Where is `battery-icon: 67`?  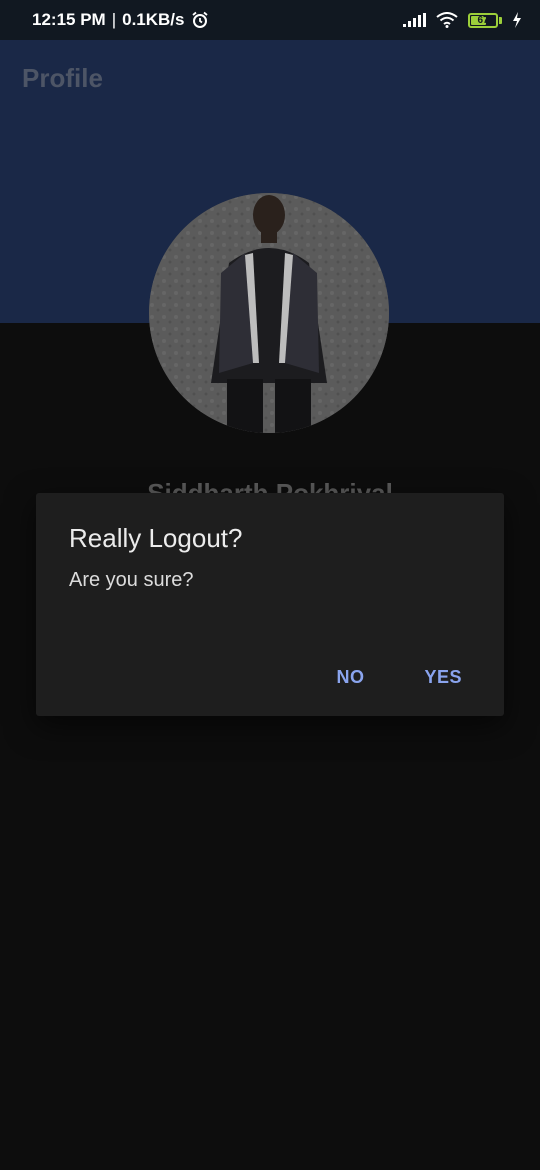
battery-icon: 67 is located at coordinates (483, 20).